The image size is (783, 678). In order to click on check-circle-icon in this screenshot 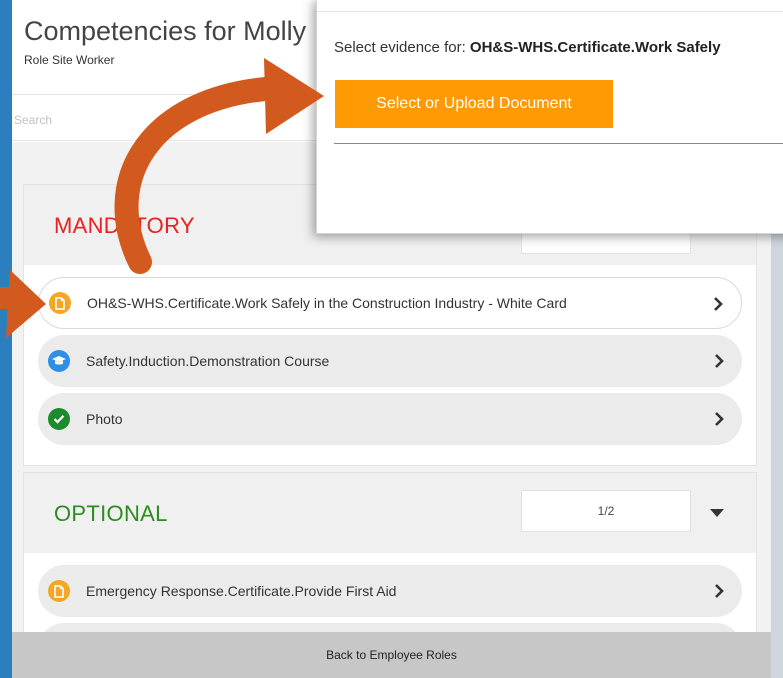, I will do `click(59, 419)`.